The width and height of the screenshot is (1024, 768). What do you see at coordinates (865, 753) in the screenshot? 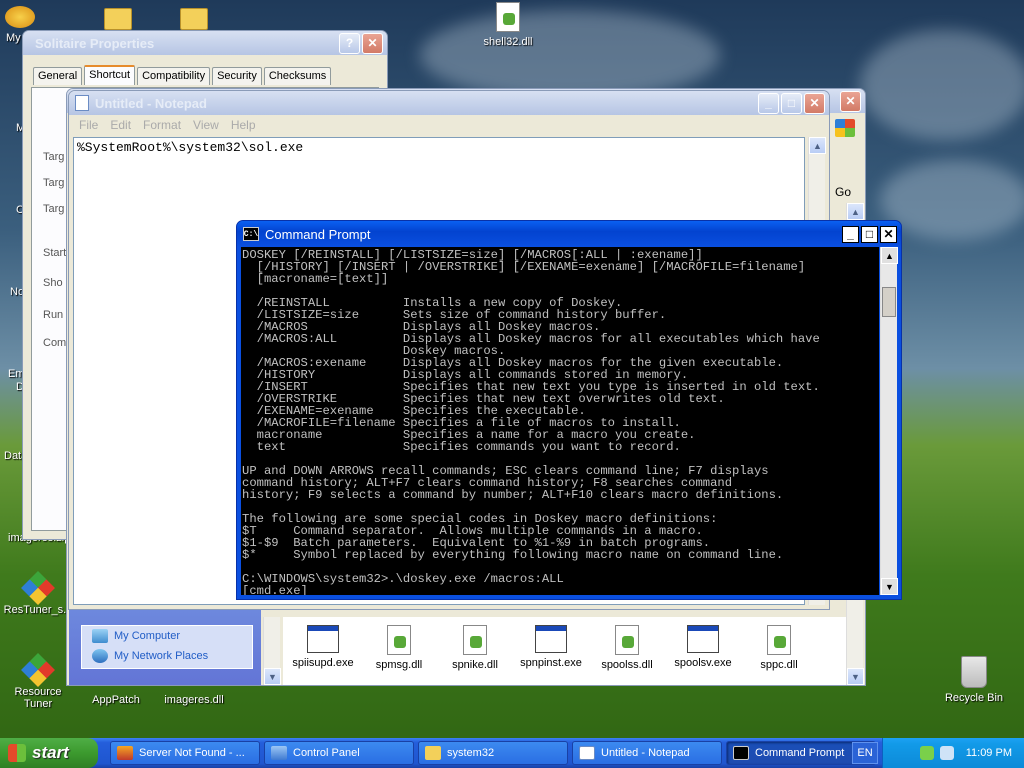
I see `language-indicator: EN` at bounding box center [865, 753].